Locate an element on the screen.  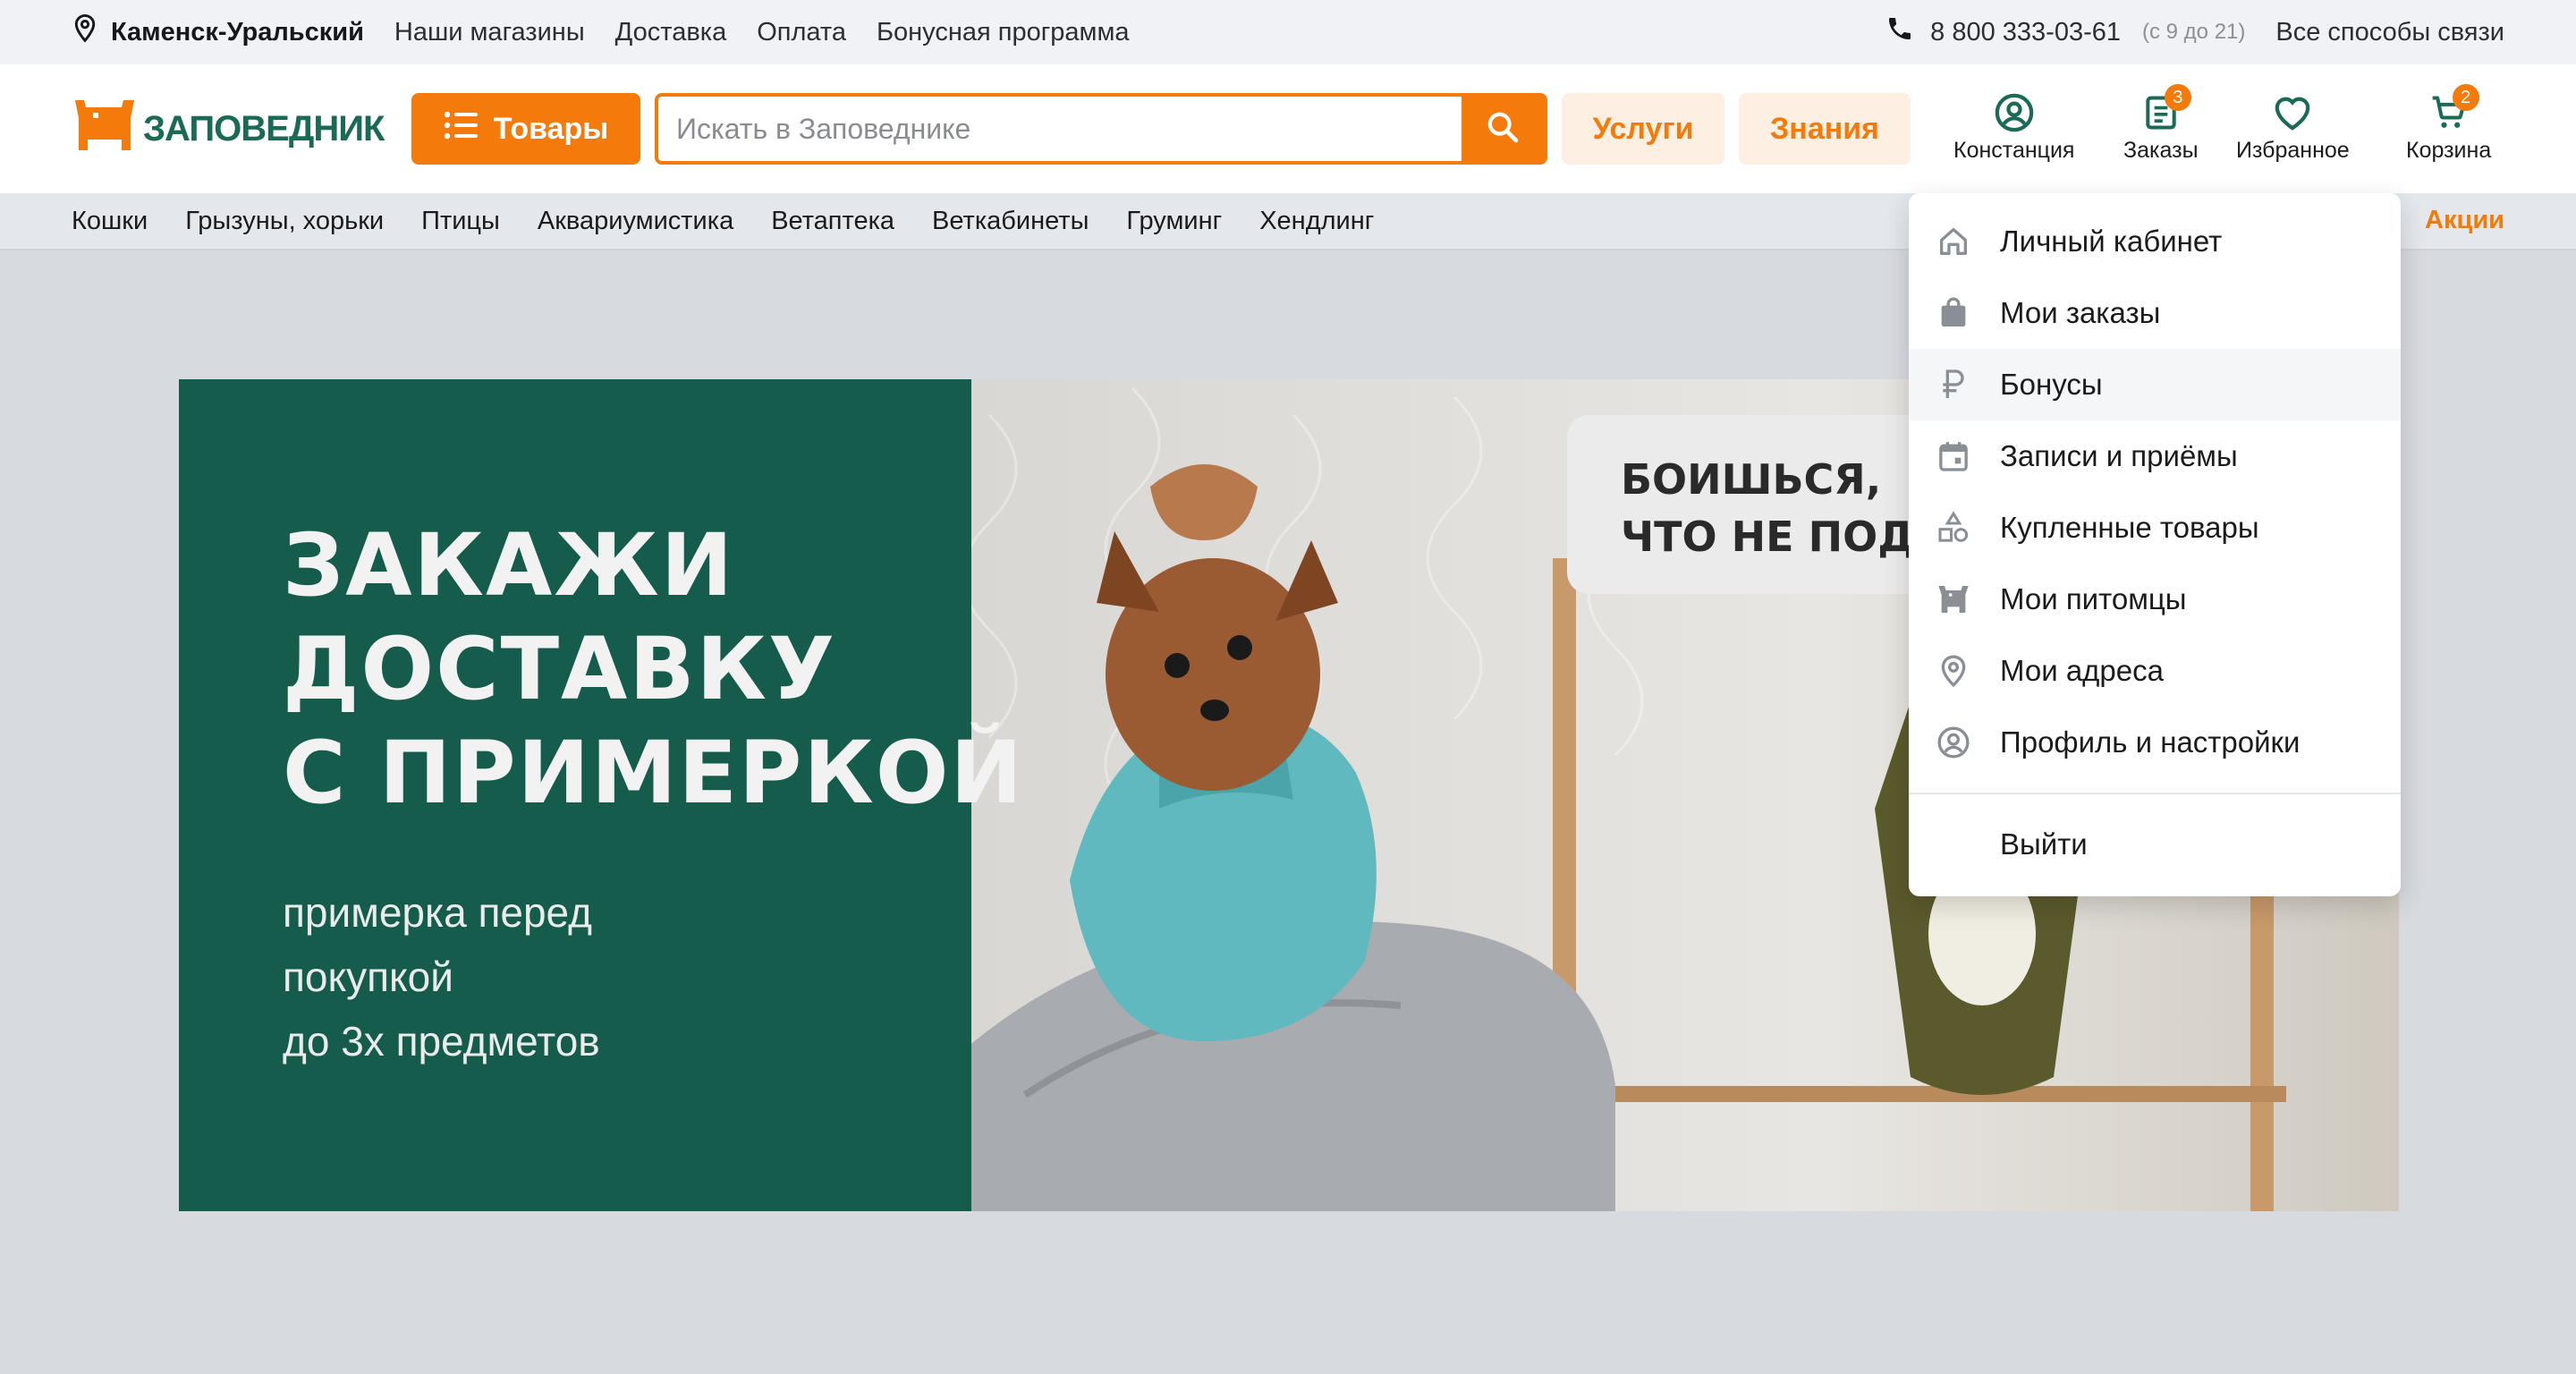
calendar-icon is located at coordinates (1953, 456).